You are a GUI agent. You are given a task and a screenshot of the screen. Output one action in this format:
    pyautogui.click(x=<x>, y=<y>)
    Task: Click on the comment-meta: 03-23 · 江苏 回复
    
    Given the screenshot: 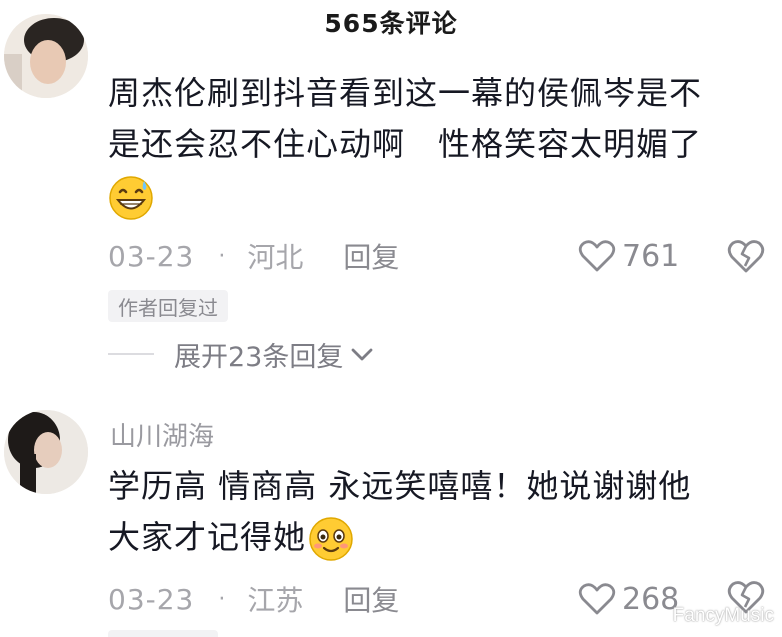 What is the action you would take?
    pyautogui.click(x=253, y=599)
    